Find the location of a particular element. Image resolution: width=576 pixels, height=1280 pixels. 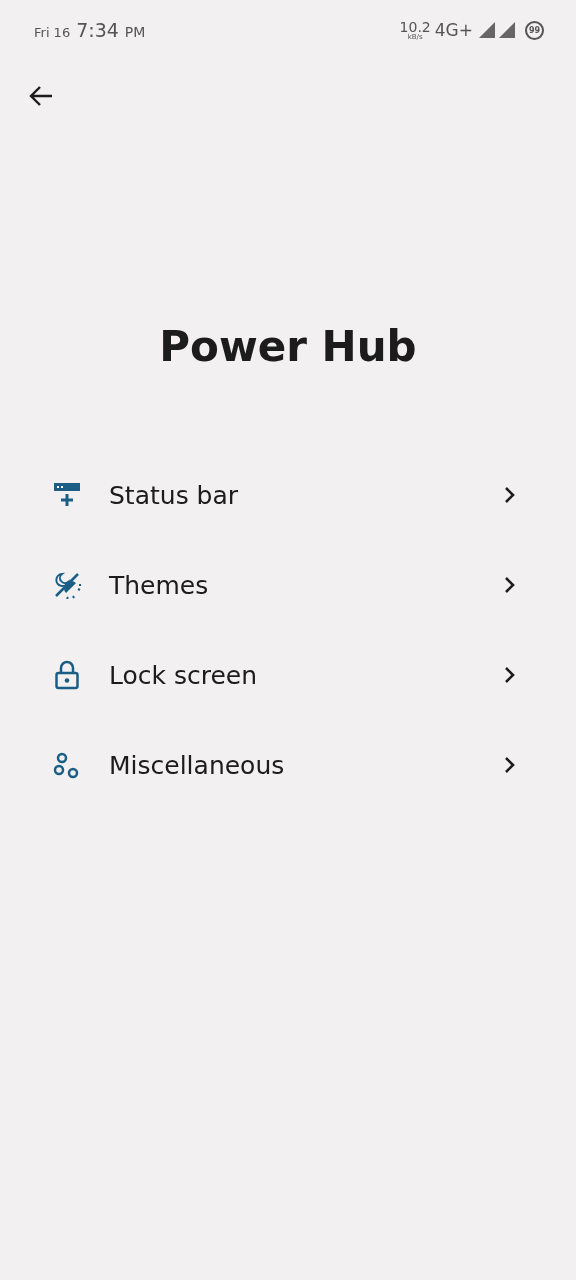

network-type: 4G+ is located at coordinates (453, 30).